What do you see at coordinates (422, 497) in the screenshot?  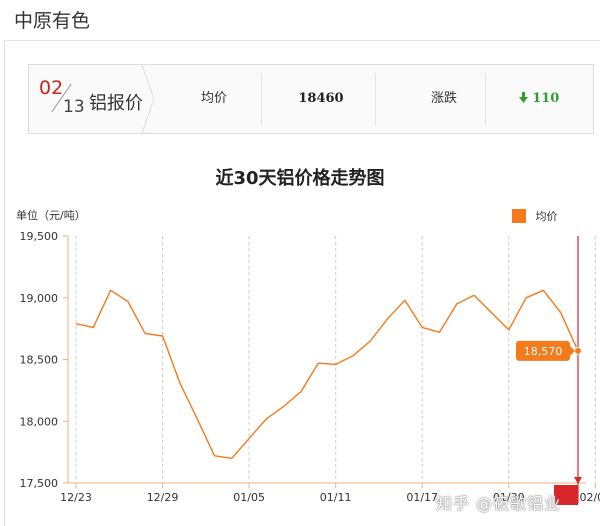 I see `x-tick-label: 01/17` at bounding box center [422, 497].